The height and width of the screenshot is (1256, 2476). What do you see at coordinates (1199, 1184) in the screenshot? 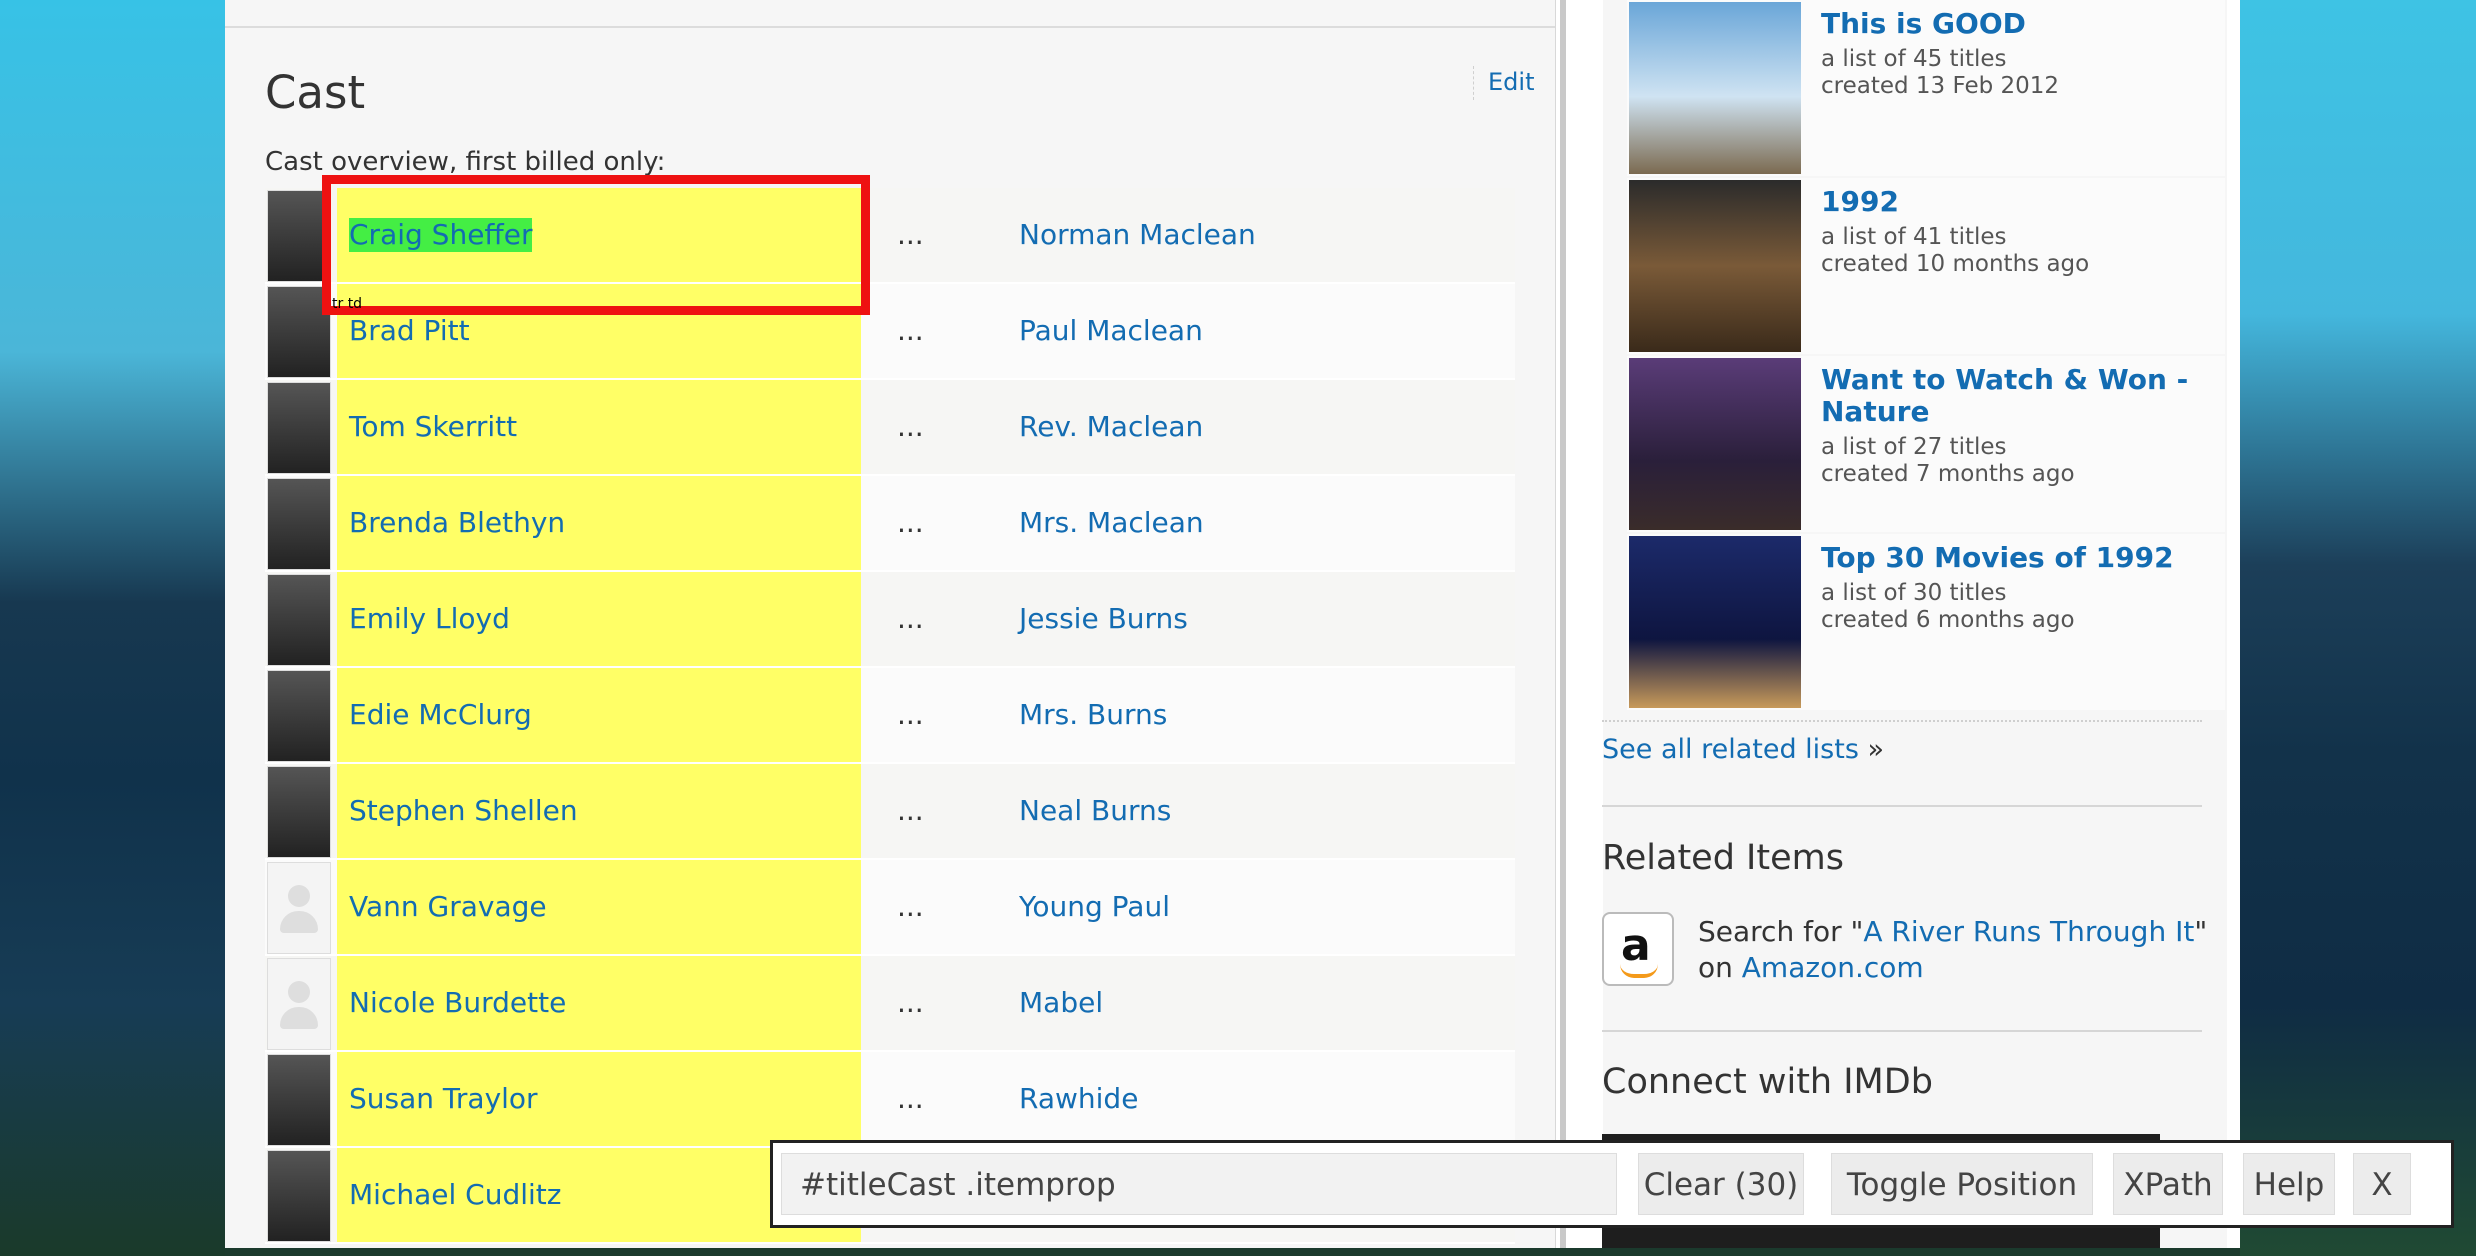
I see `selector-input: #titleCast .itemprop` at bounding box center [1199, 1184].